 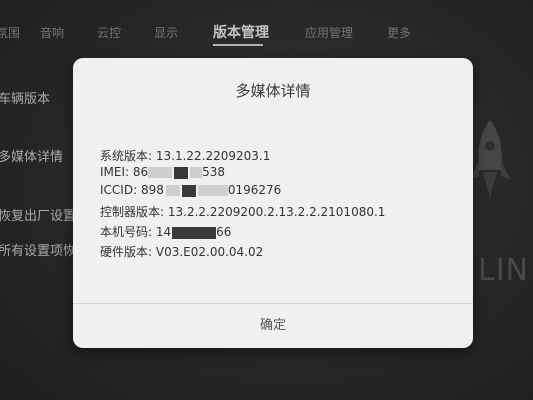 What do you see at coordinates (128, 156) in the screenshot?
I see `system-version-label: 系统版本:` at bounding box center [128, 156].